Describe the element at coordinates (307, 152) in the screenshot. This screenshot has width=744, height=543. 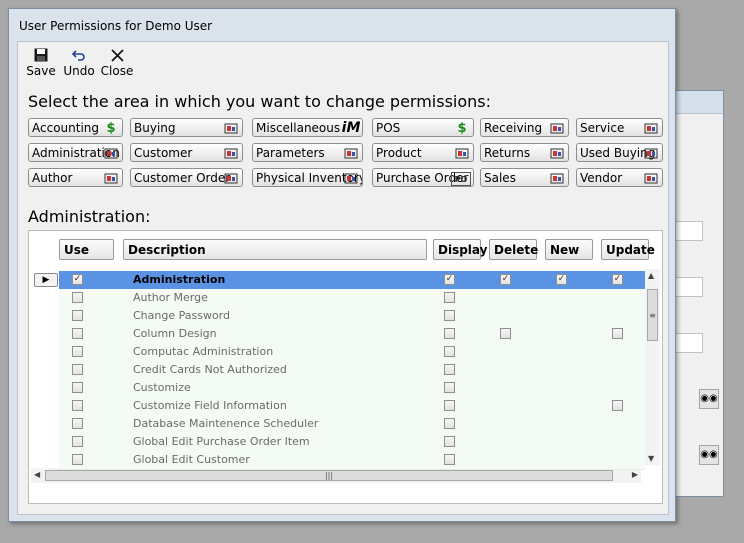
I see `area-button-parameters: Parameters` at that location.